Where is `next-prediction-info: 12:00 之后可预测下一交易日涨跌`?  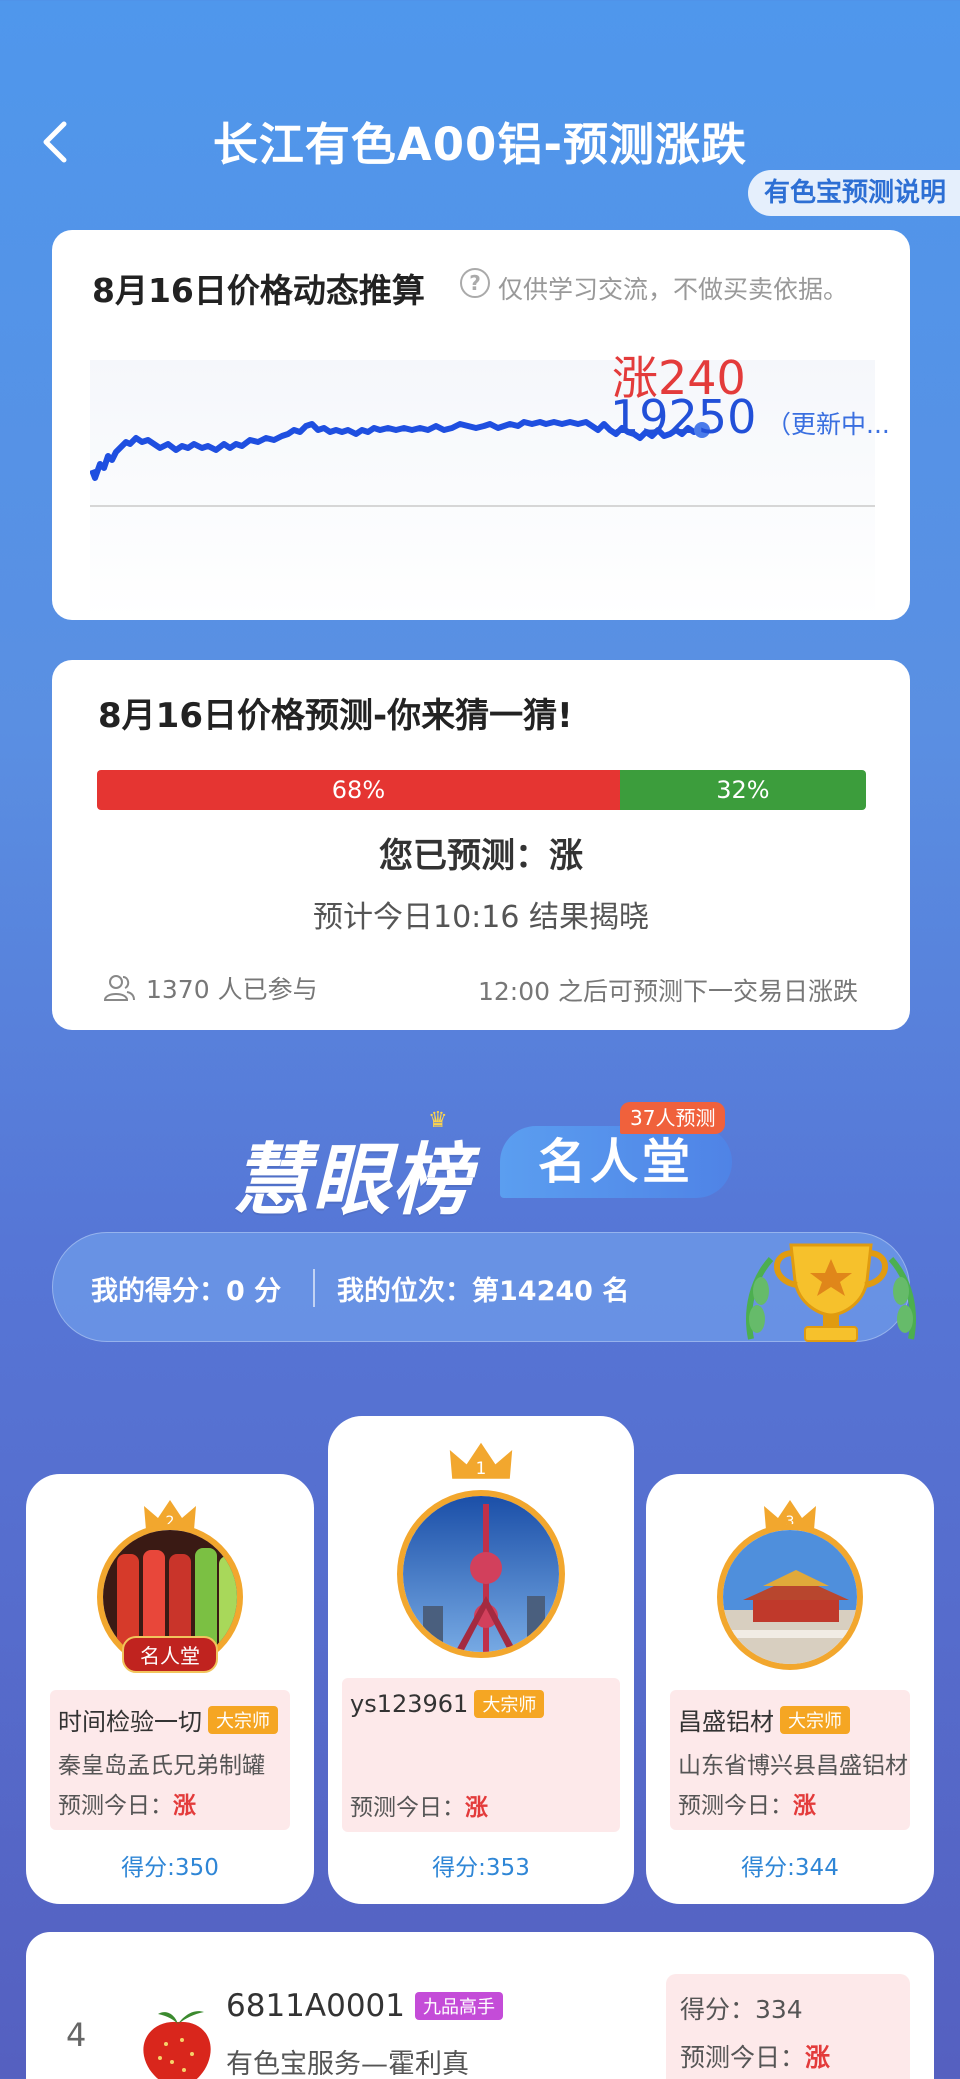
next-prediction-info: 12:00 之后可预测下一交易日涨跌 is located at coordinates (668, 991).